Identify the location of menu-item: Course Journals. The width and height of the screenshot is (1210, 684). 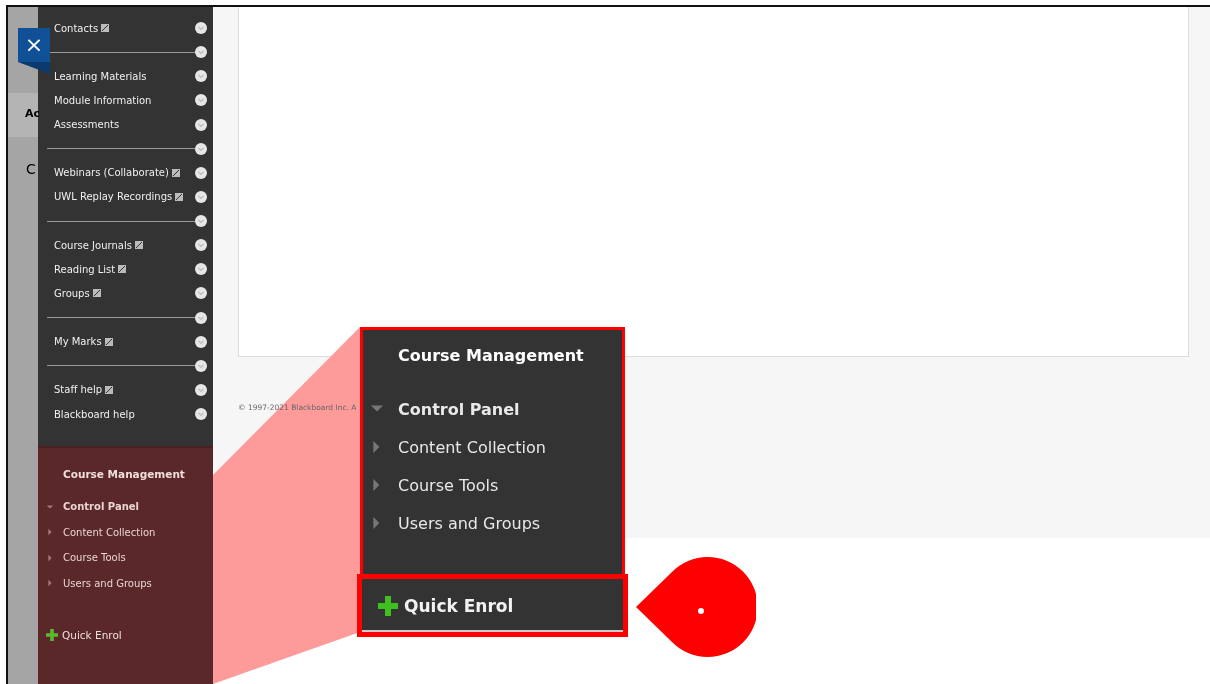
(93, 245).